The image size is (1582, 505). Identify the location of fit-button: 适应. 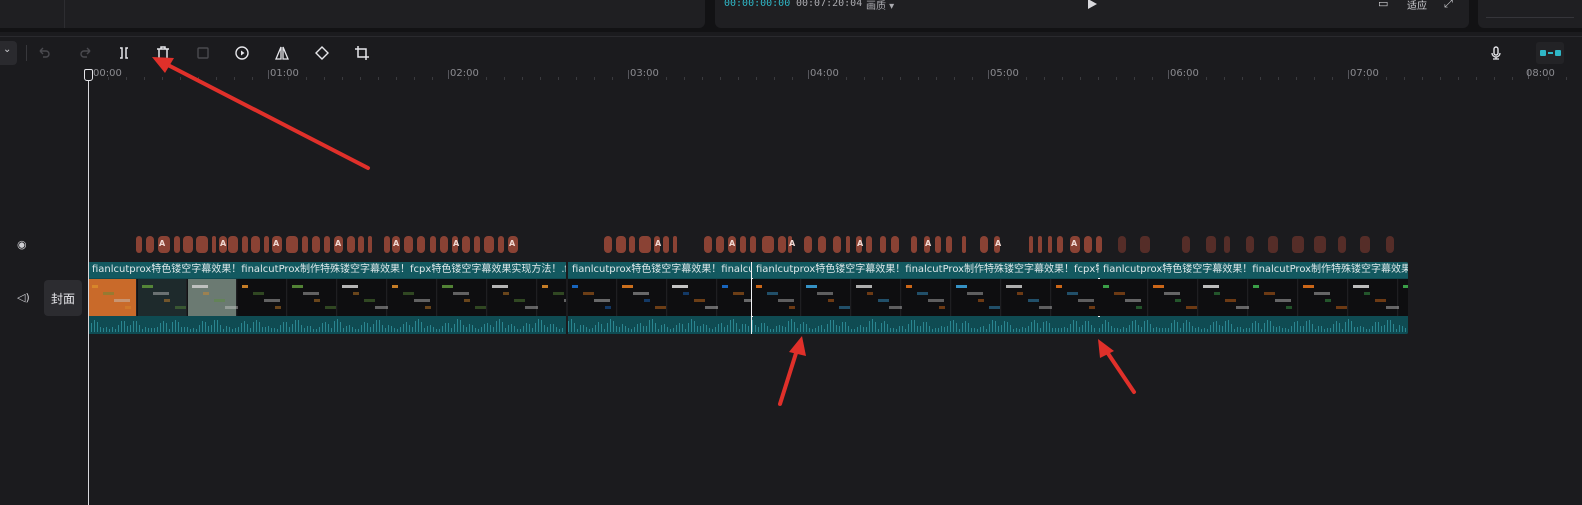
(1417, 6).